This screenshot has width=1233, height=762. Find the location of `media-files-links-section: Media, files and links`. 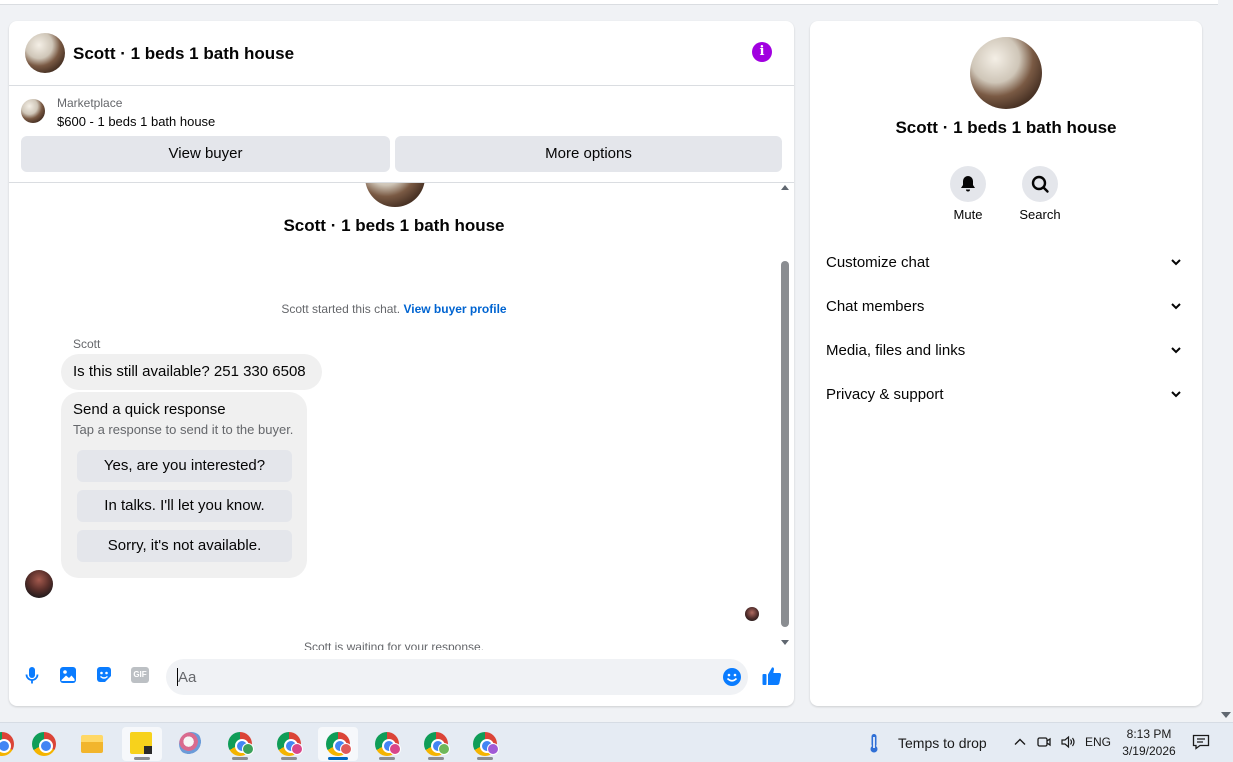

media-files-links-section: Media, files and links is located at coordinates (1006, 351).